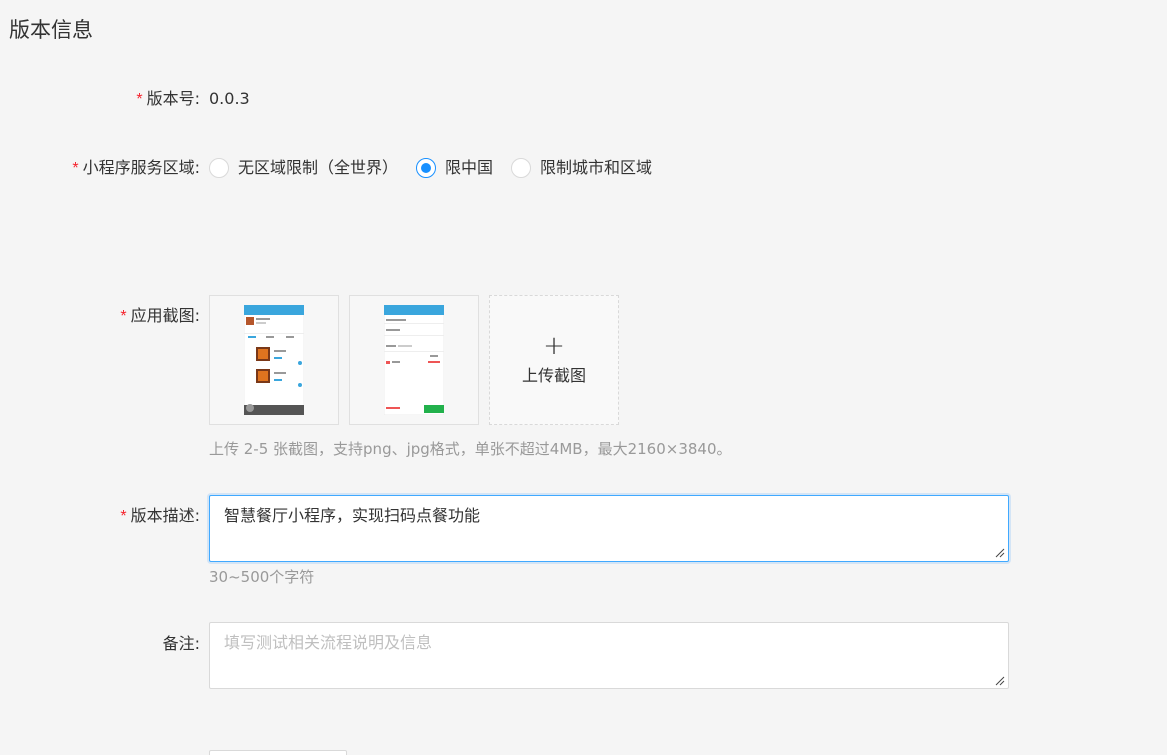 This screenshot has height=755, width=1167. Describe the element at coordinates (229, 98) in the screenshot. I see `version-value: 0.0.3` at that location.